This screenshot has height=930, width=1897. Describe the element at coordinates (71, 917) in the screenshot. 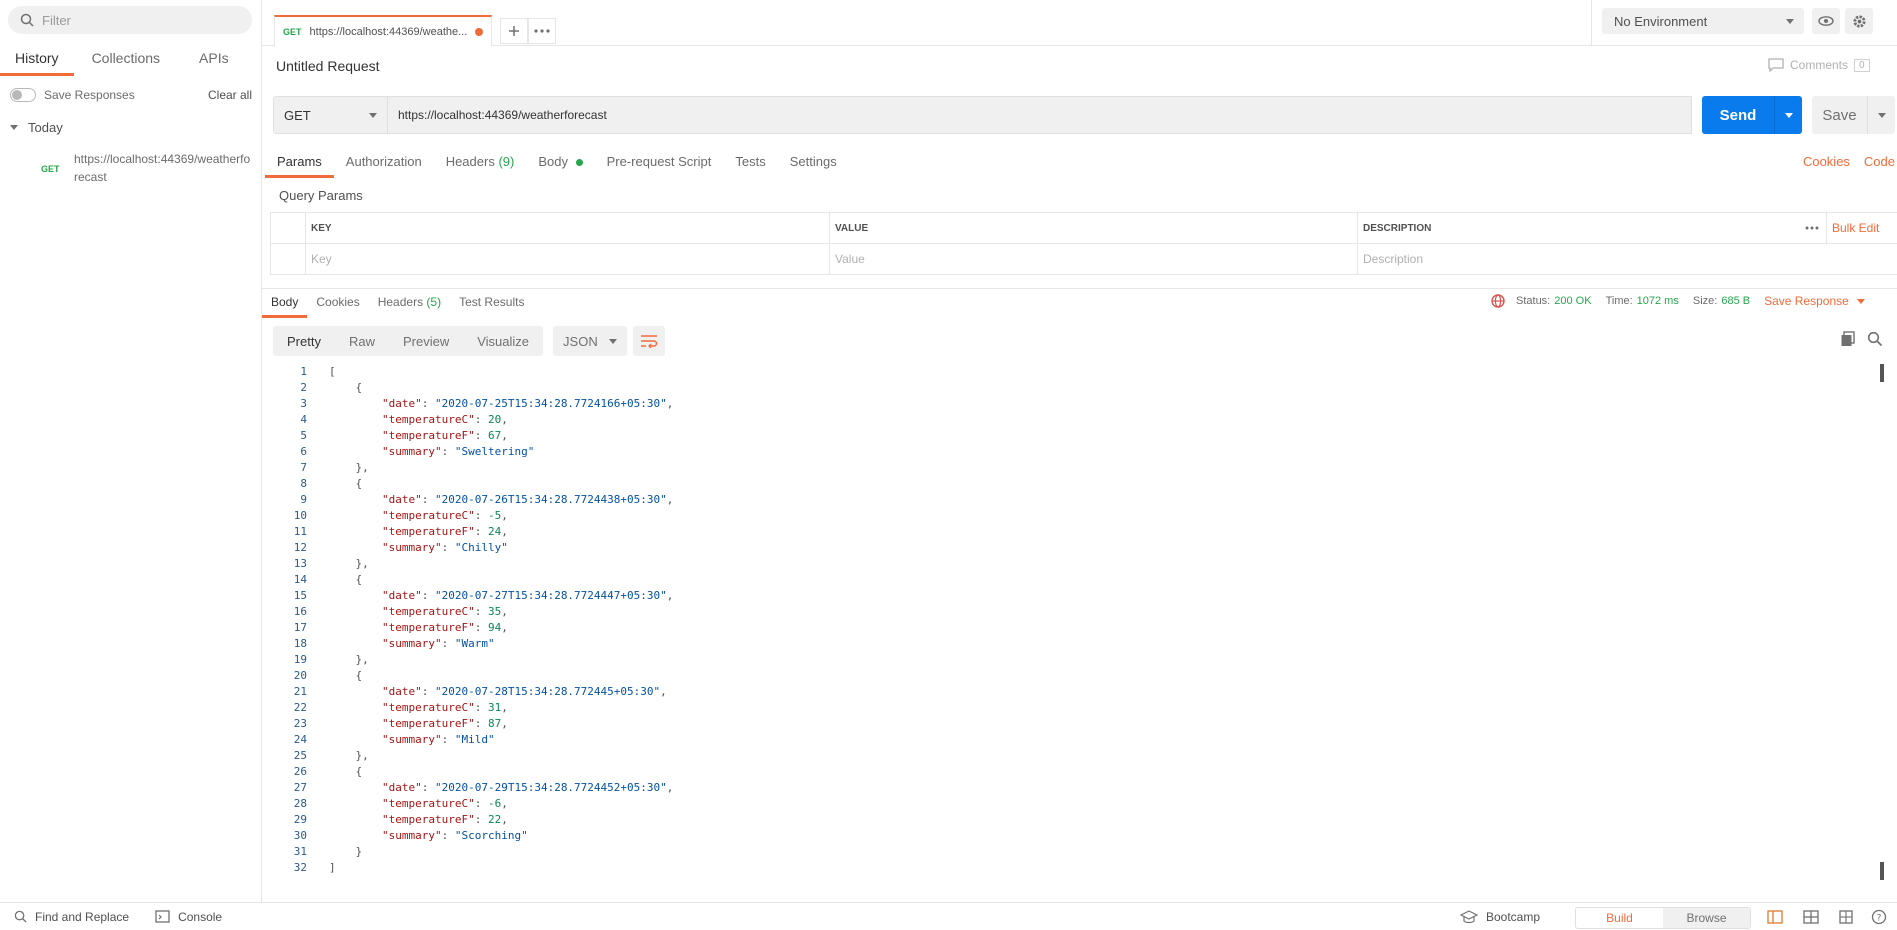

I see `find-replace-button: Find and Replace` at that location.